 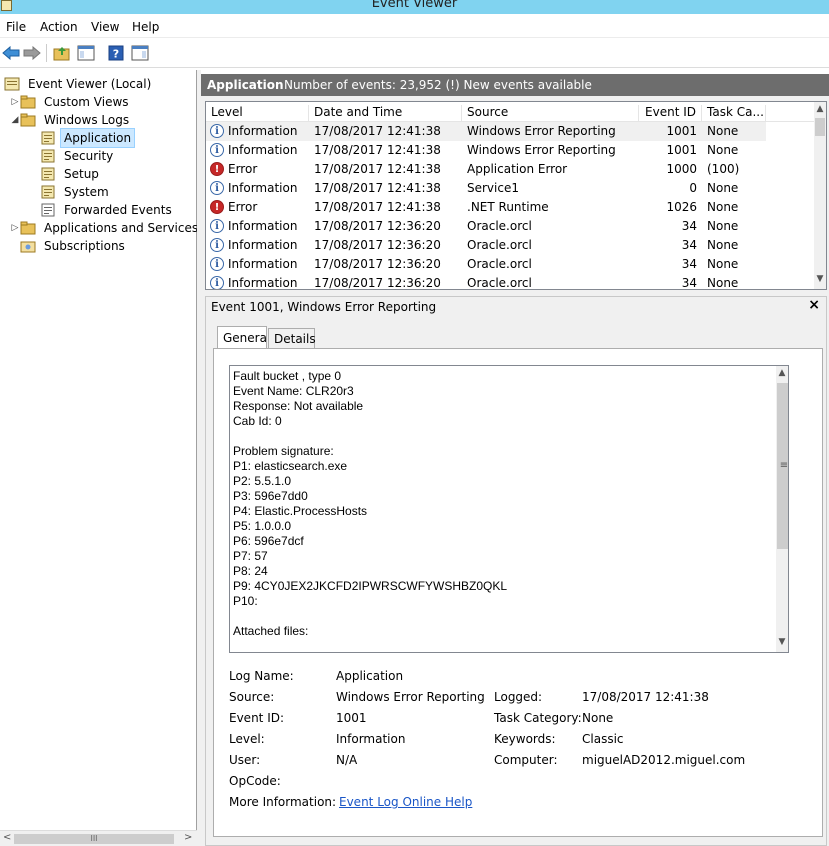 I want to click on folder-up-icon, so click(x=61, y=54).